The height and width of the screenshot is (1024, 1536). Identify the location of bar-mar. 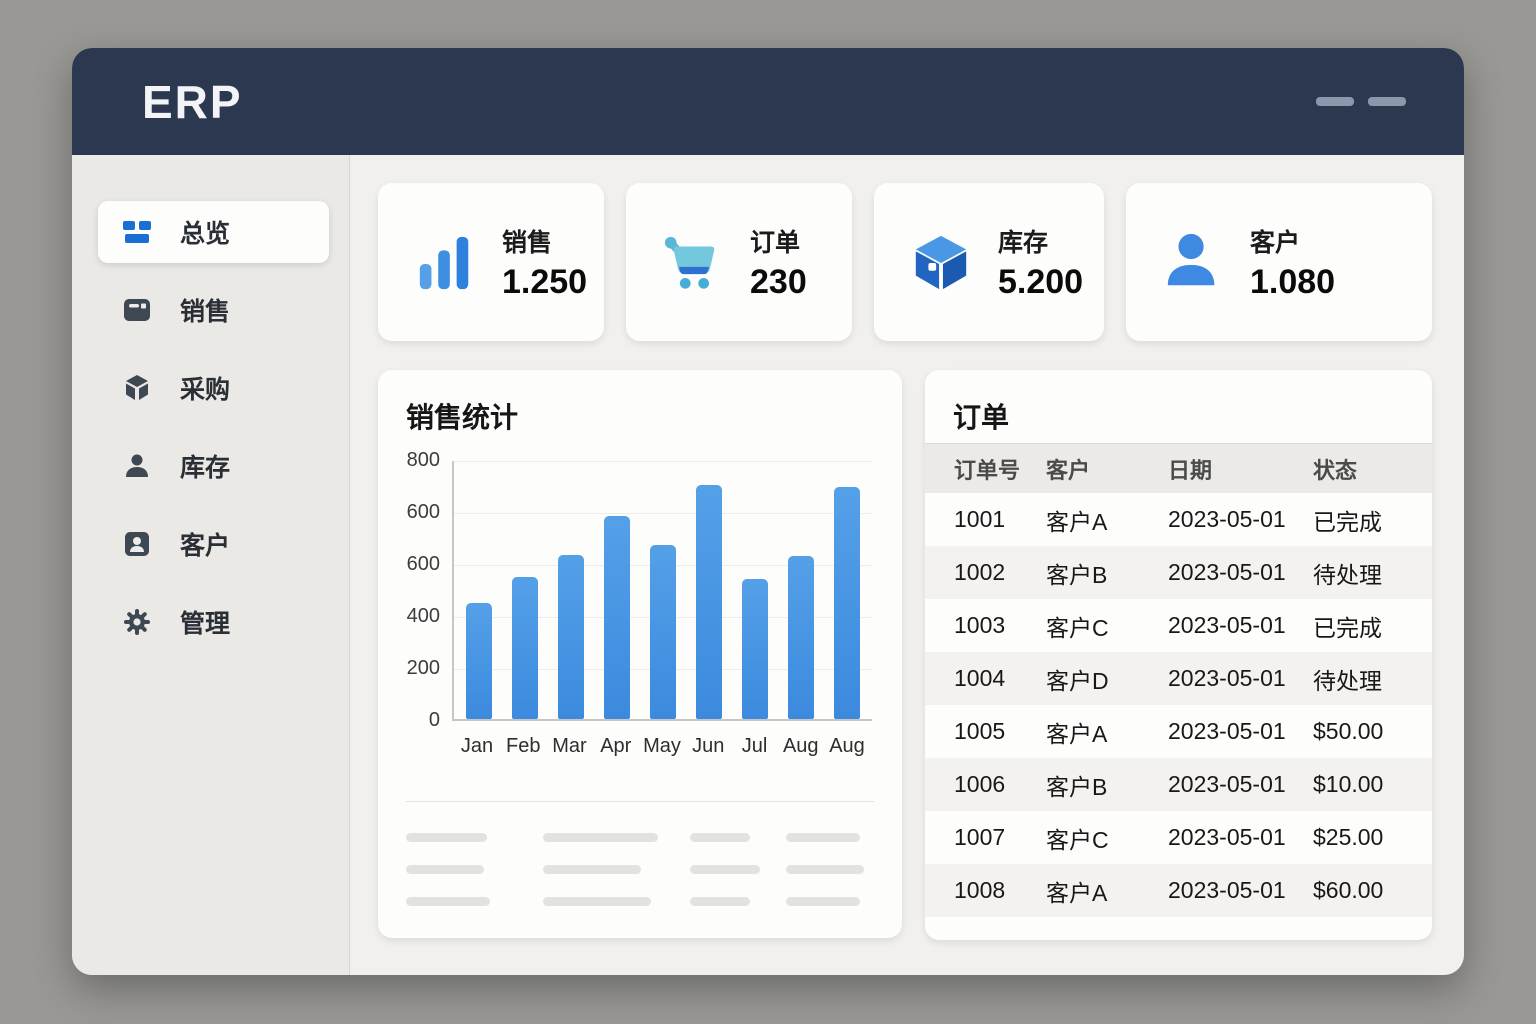
(571, 636).